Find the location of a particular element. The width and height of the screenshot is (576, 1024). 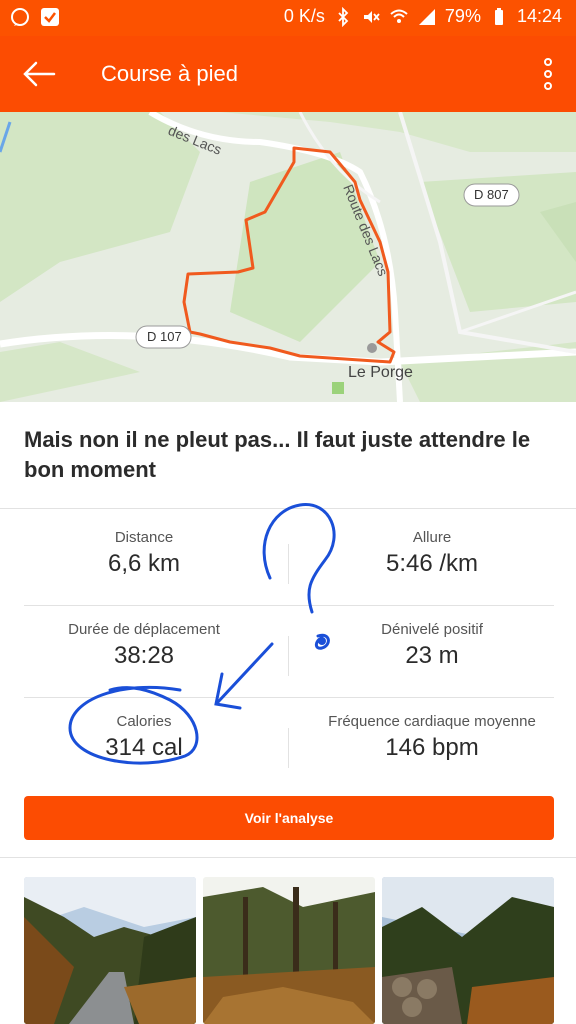

stat-label: Allure is located at coordinates (432, 537).